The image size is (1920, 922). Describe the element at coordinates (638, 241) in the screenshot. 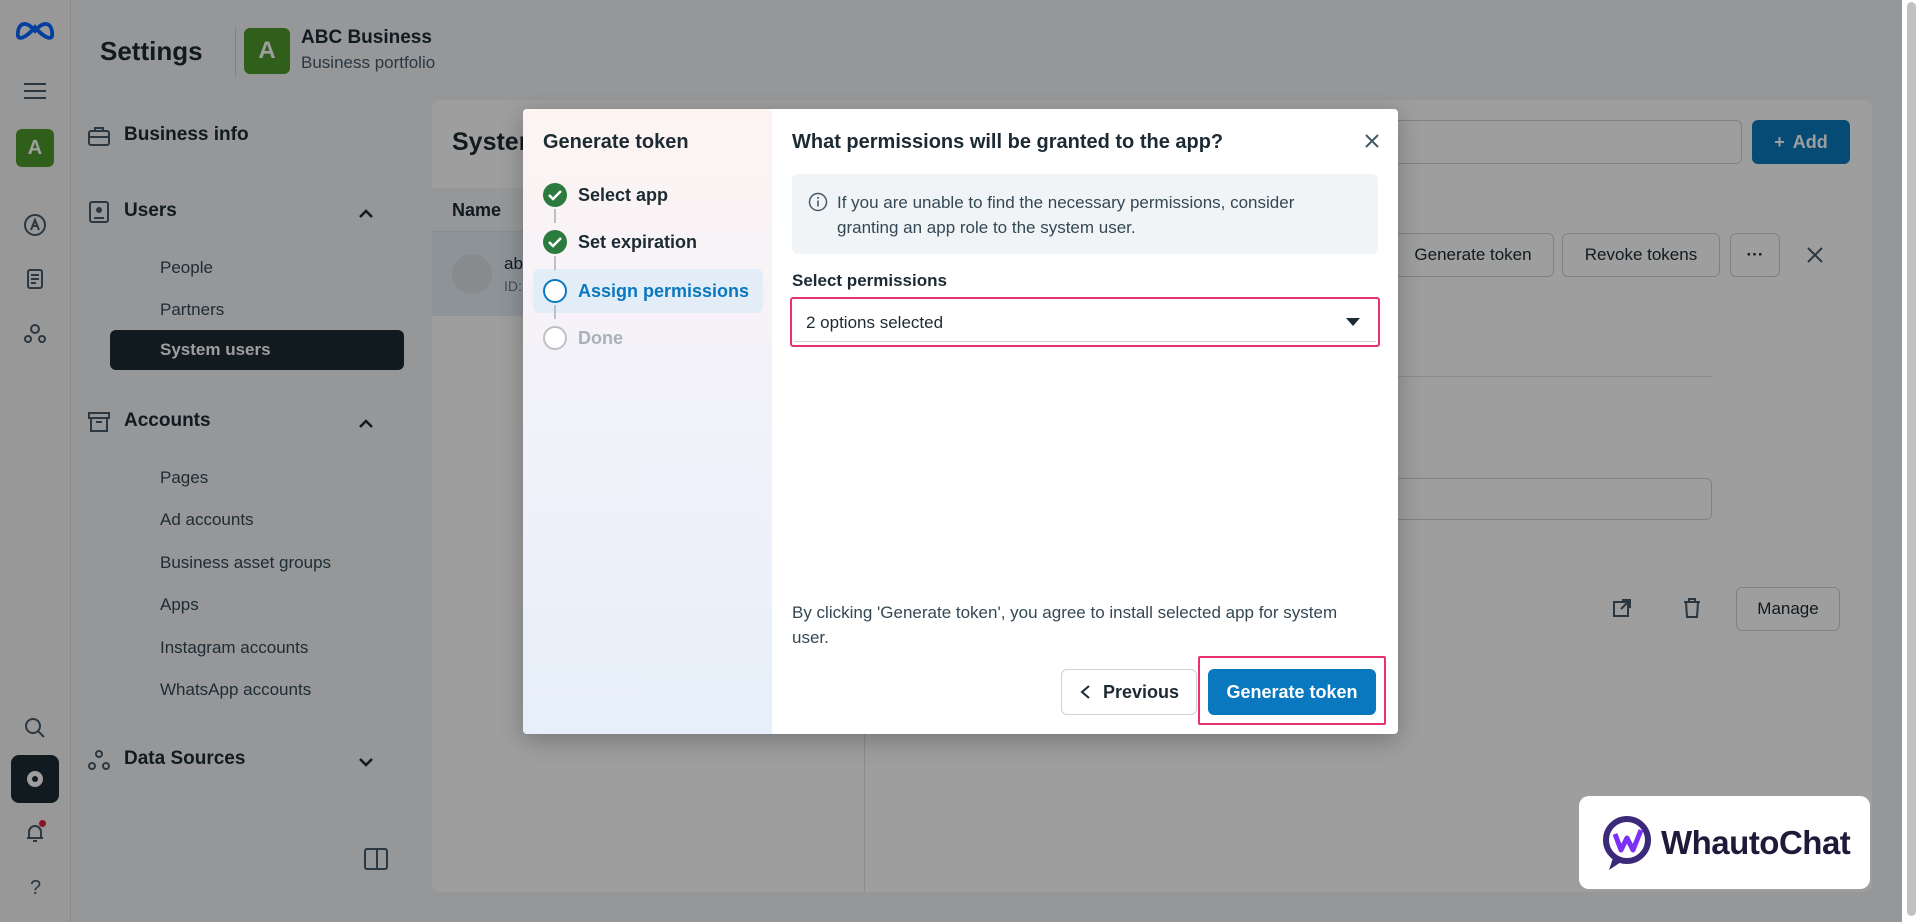

I see `step-label: Set expiration` at that location.